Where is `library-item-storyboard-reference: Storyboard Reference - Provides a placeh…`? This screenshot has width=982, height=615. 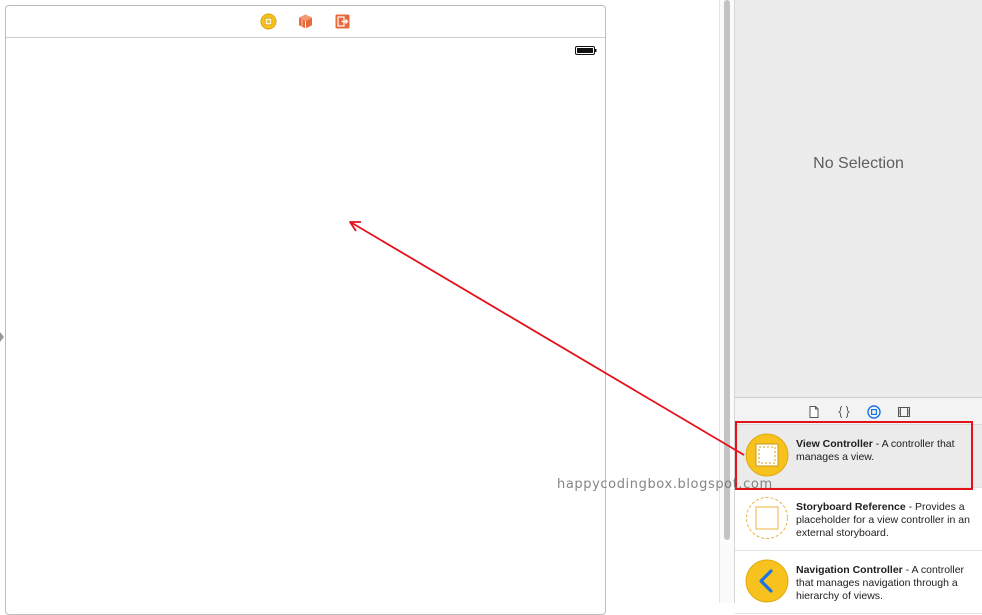
library-item-storyboard-reference: Storyboard Reference - Provides a placeh… is located at coordinates (858, 519).